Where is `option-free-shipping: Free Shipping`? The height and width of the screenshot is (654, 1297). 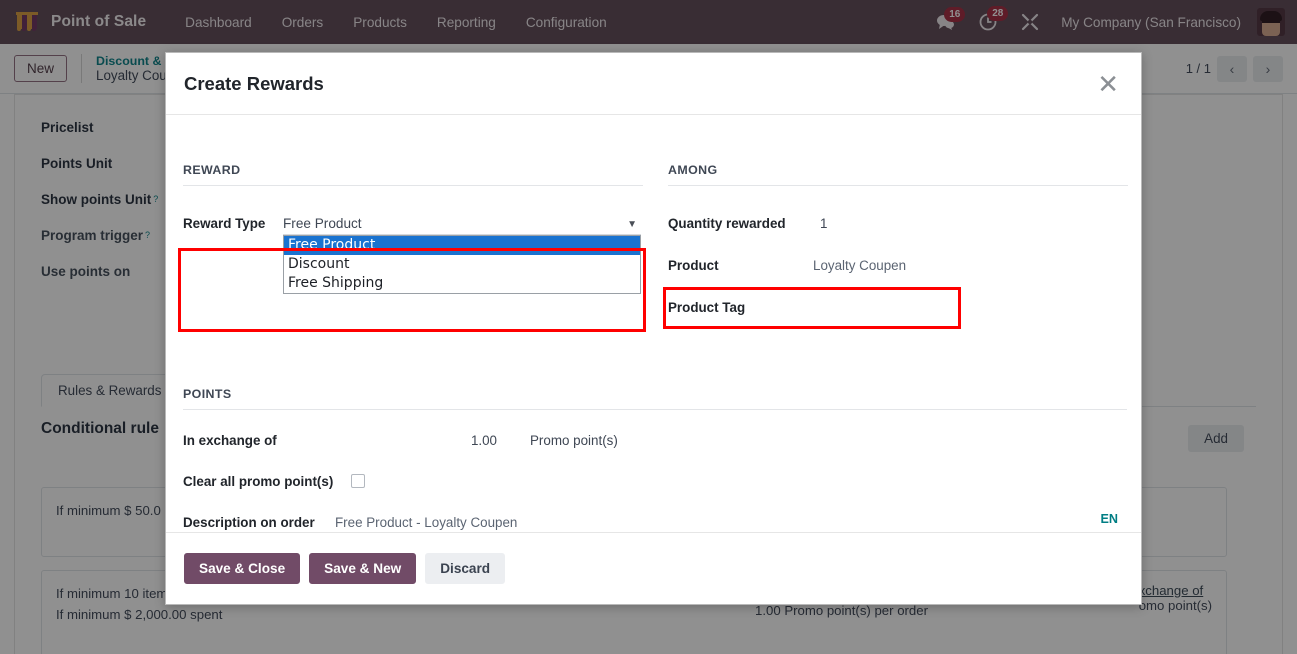 option-free-shipping: Free Shipping is located at coordinates (462, 283).